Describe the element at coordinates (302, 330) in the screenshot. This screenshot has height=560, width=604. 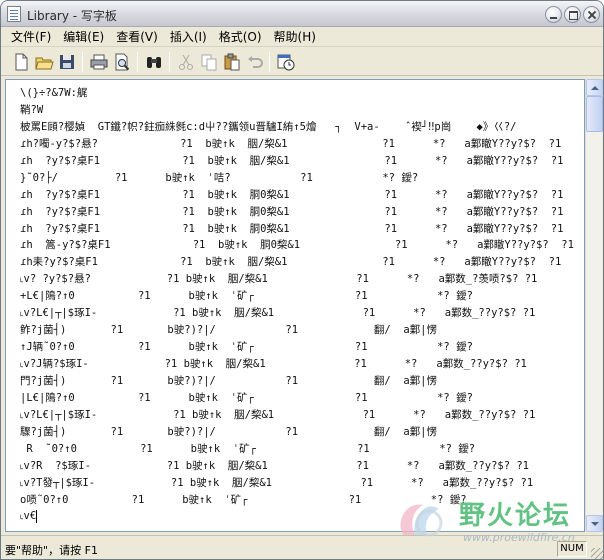
I see `document-line: 鲊?j菌┤) ?1 b驶?)?|/ ?1 翻/ a鄴|愣` at that location.